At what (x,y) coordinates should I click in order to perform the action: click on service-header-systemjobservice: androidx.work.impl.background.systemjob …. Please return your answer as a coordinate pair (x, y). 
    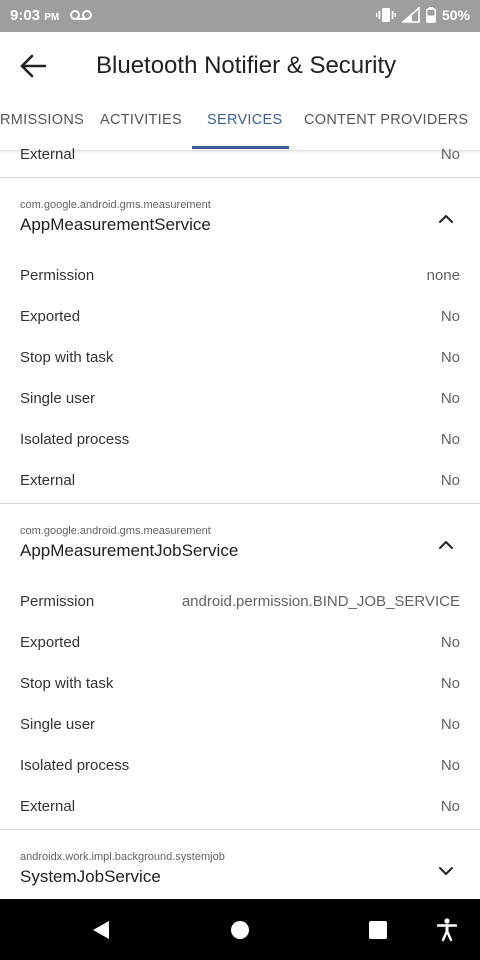
    Looking at the image, I should click on (240, 877).